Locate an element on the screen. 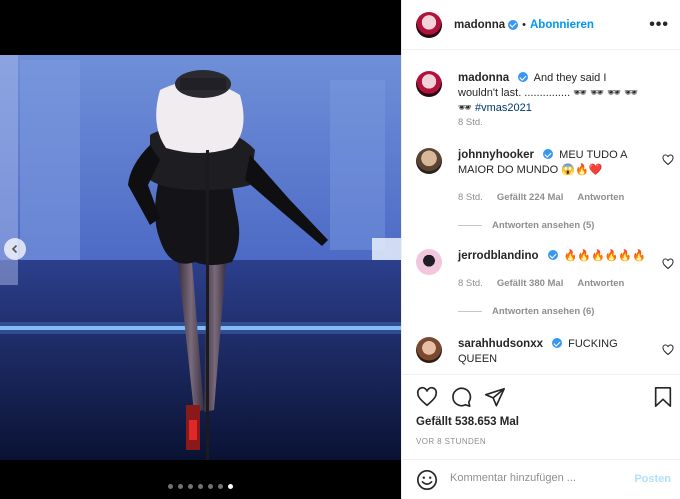 The height and width of the screenshot is (499, 680). hashtag-link: #vmas2021 is located at coordinates (503, 108).